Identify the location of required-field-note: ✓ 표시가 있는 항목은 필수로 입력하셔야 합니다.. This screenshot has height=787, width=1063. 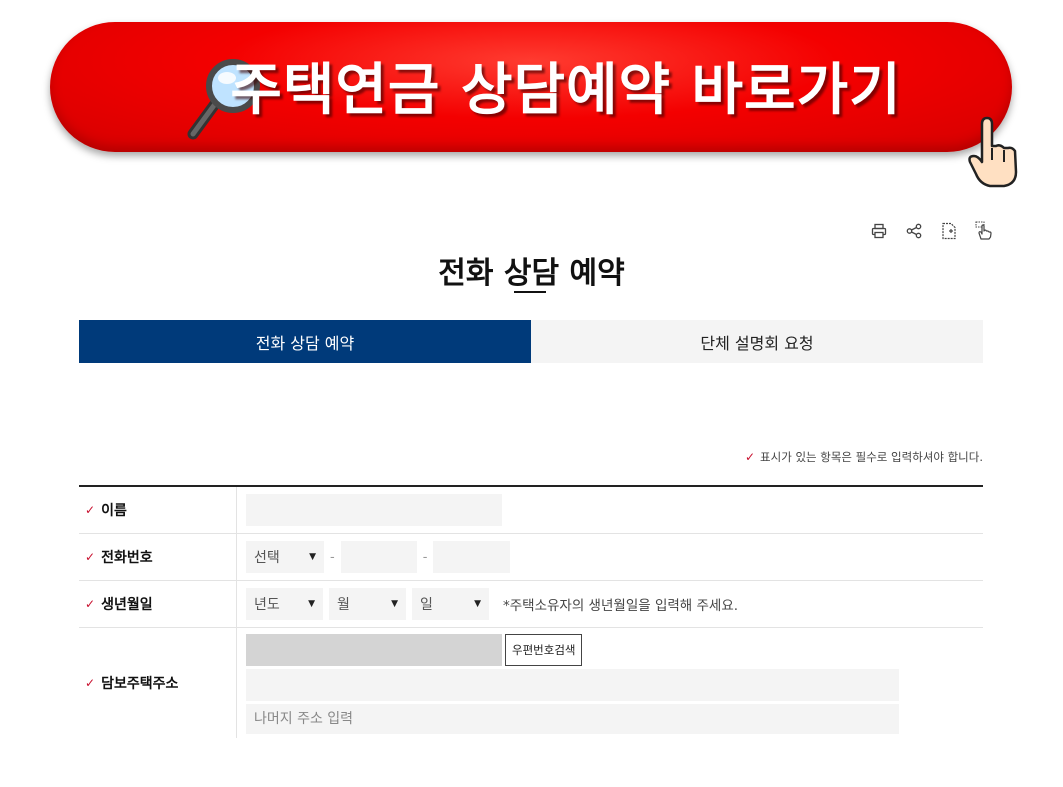
(864, 457).